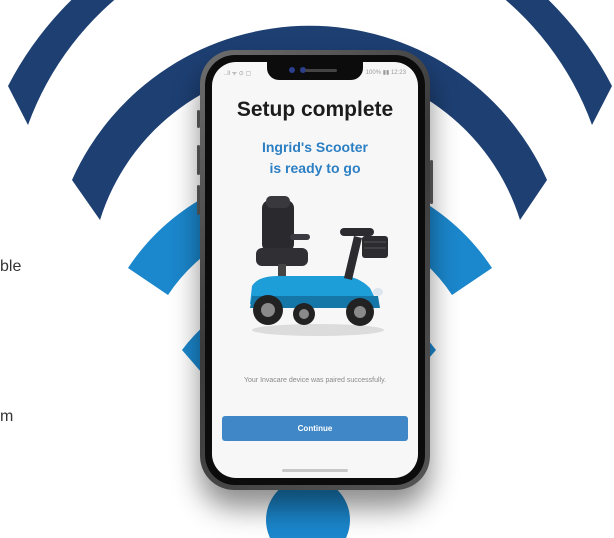 This screenshot has width=614, height=538. Describe the element at coordinates (314, 147) in the screenshot. I see `device-ready-heading: Ingrid's Scooter` at that location.